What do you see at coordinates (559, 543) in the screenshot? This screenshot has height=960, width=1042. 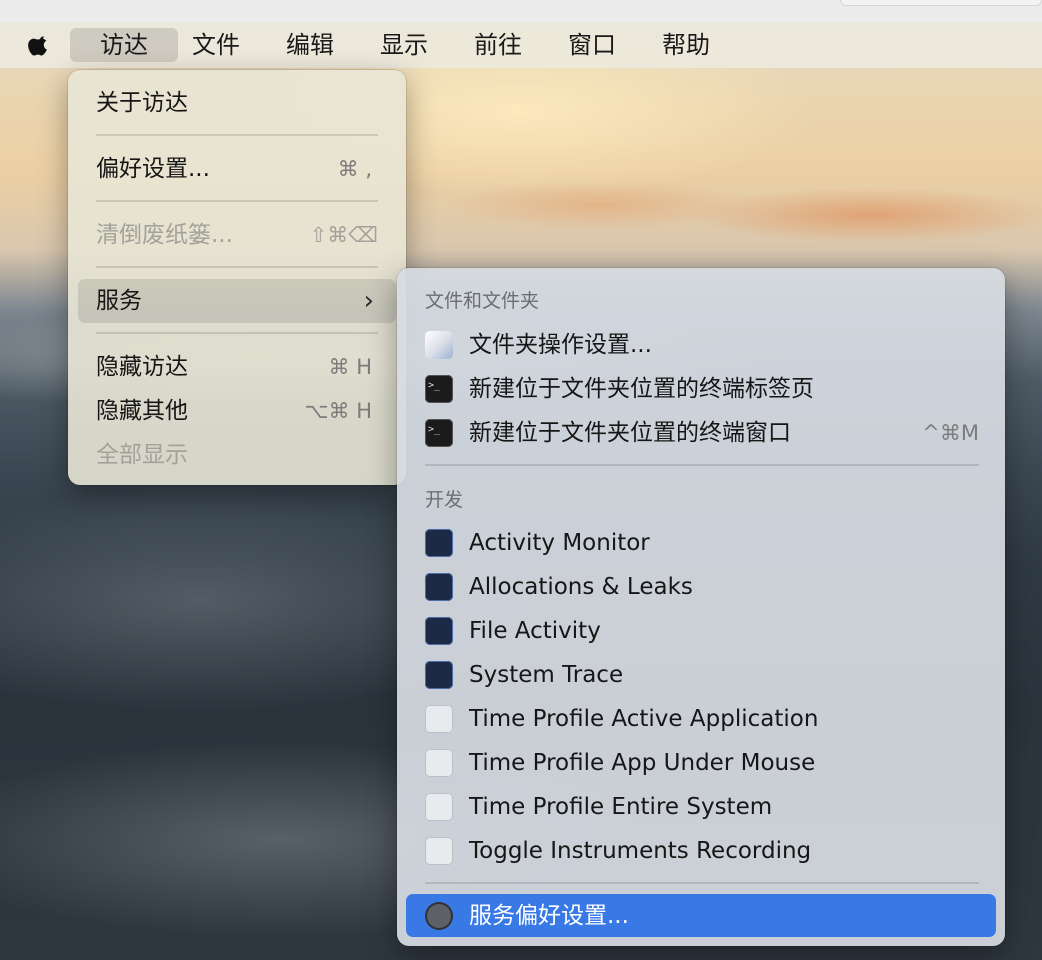 I see `service-label: Activity Monitor` at bounding box center [559, 543].